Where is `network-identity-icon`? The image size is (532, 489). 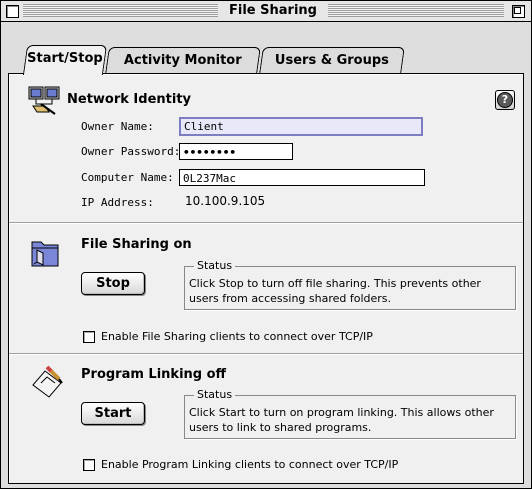 network-identity-icon is located at coordinates (44, 100).